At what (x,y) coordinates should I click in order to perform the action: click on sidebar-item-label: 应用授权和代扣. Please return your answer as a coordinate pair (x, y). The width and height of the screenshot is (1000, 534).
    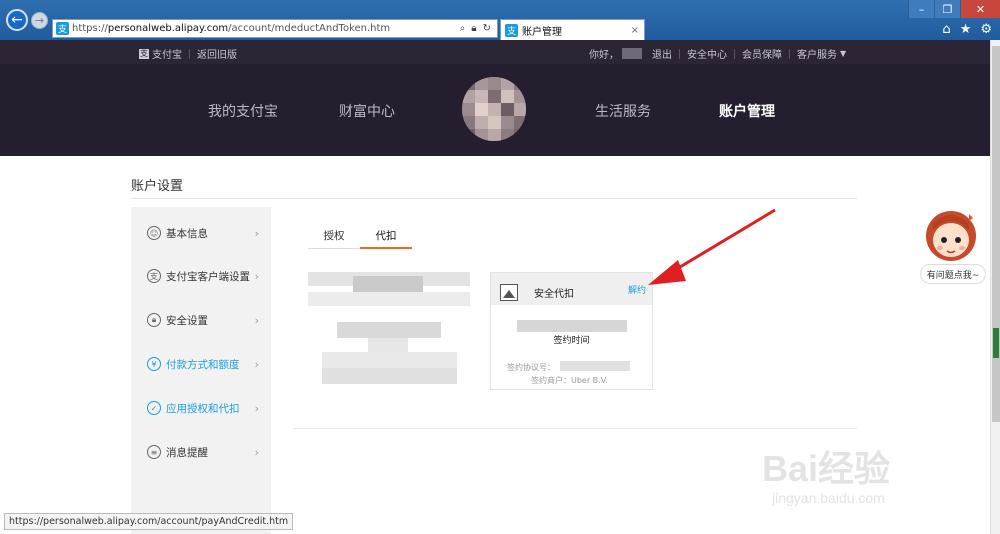
    Looking at the image, I should click on (203, 408).